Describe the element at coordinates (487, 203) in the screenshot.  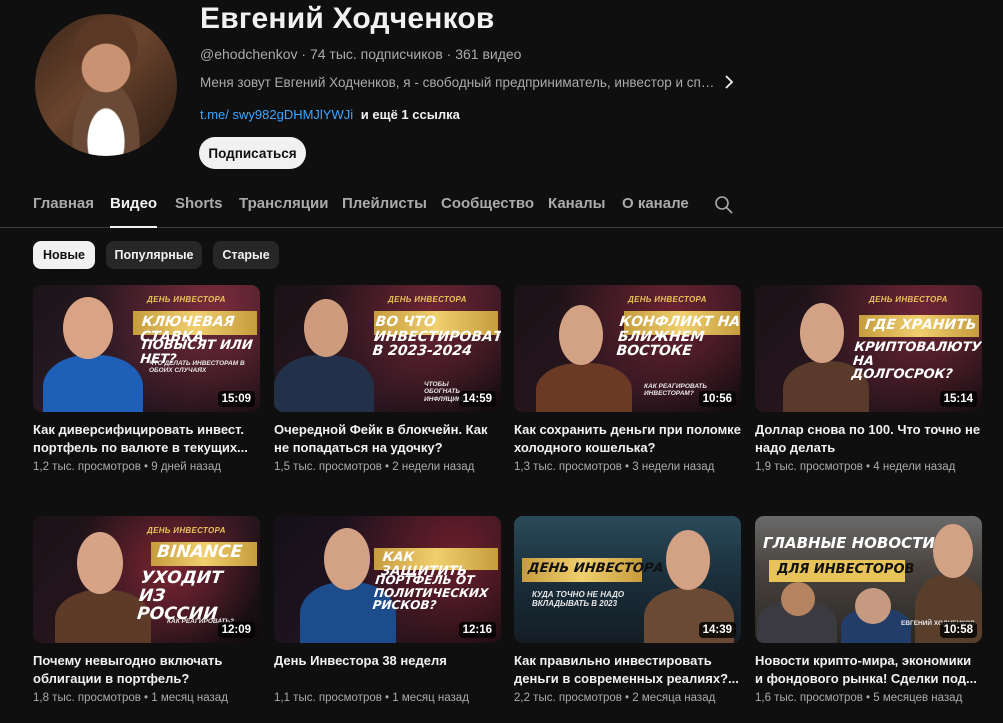
I see `tab-community: Сообщество` at that location.